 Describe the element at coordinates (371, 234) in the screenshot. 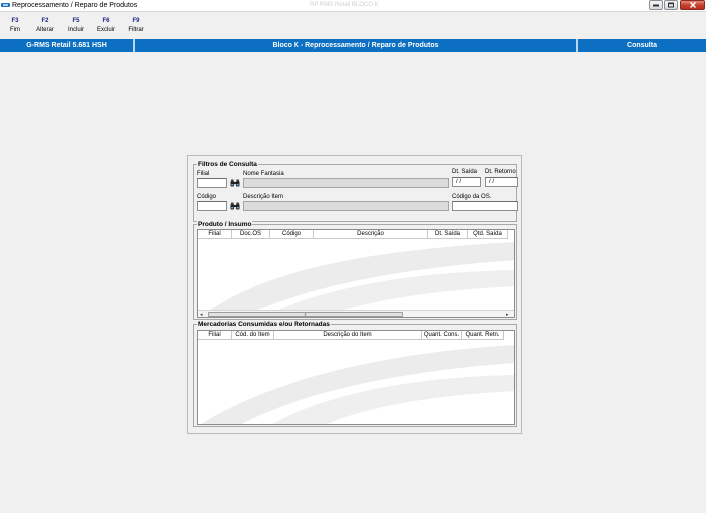

I see `column-header: Descrição` at that location.